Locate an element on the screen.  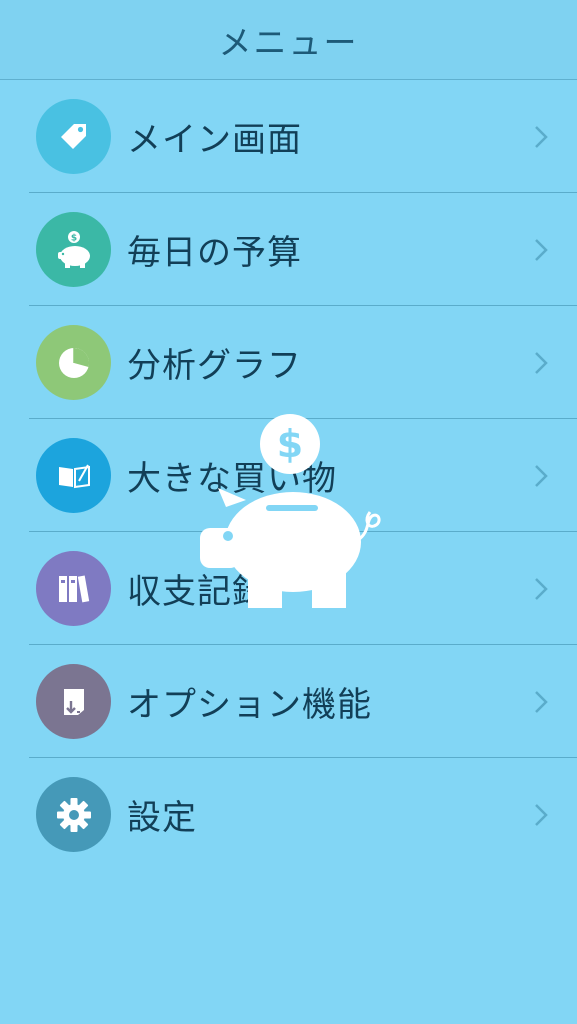
menu-item-big-purchase: 大きな買い物 is located at coordinates (288, 475).